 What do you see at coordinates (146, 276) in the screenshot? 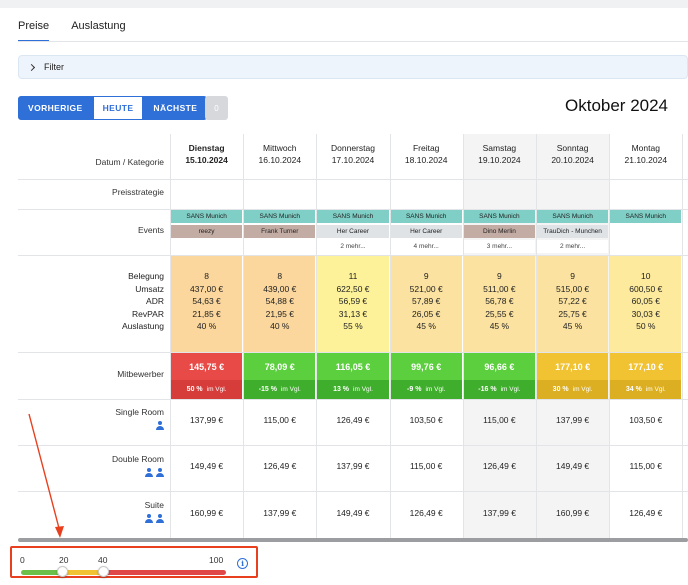
I see `label-belegung: Belegung` at bounding box center [146, 276].